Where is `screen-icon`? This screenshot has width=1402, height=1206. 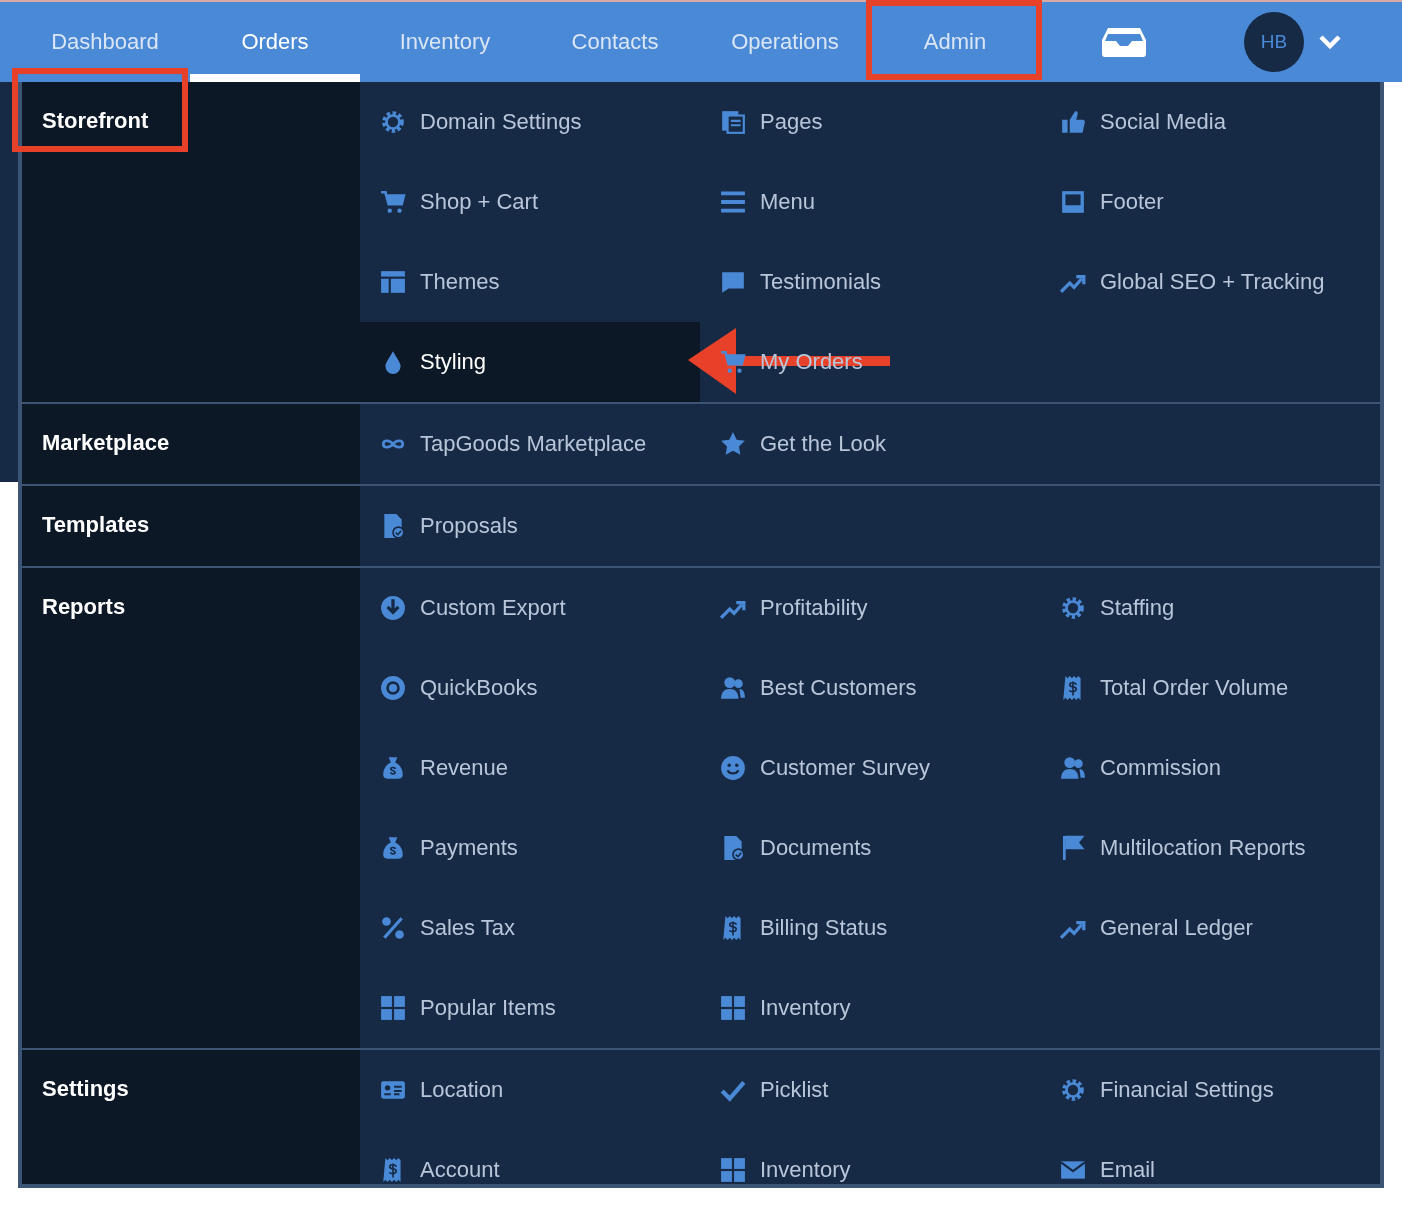 screen-icon is located at coordinates (1073, 202).